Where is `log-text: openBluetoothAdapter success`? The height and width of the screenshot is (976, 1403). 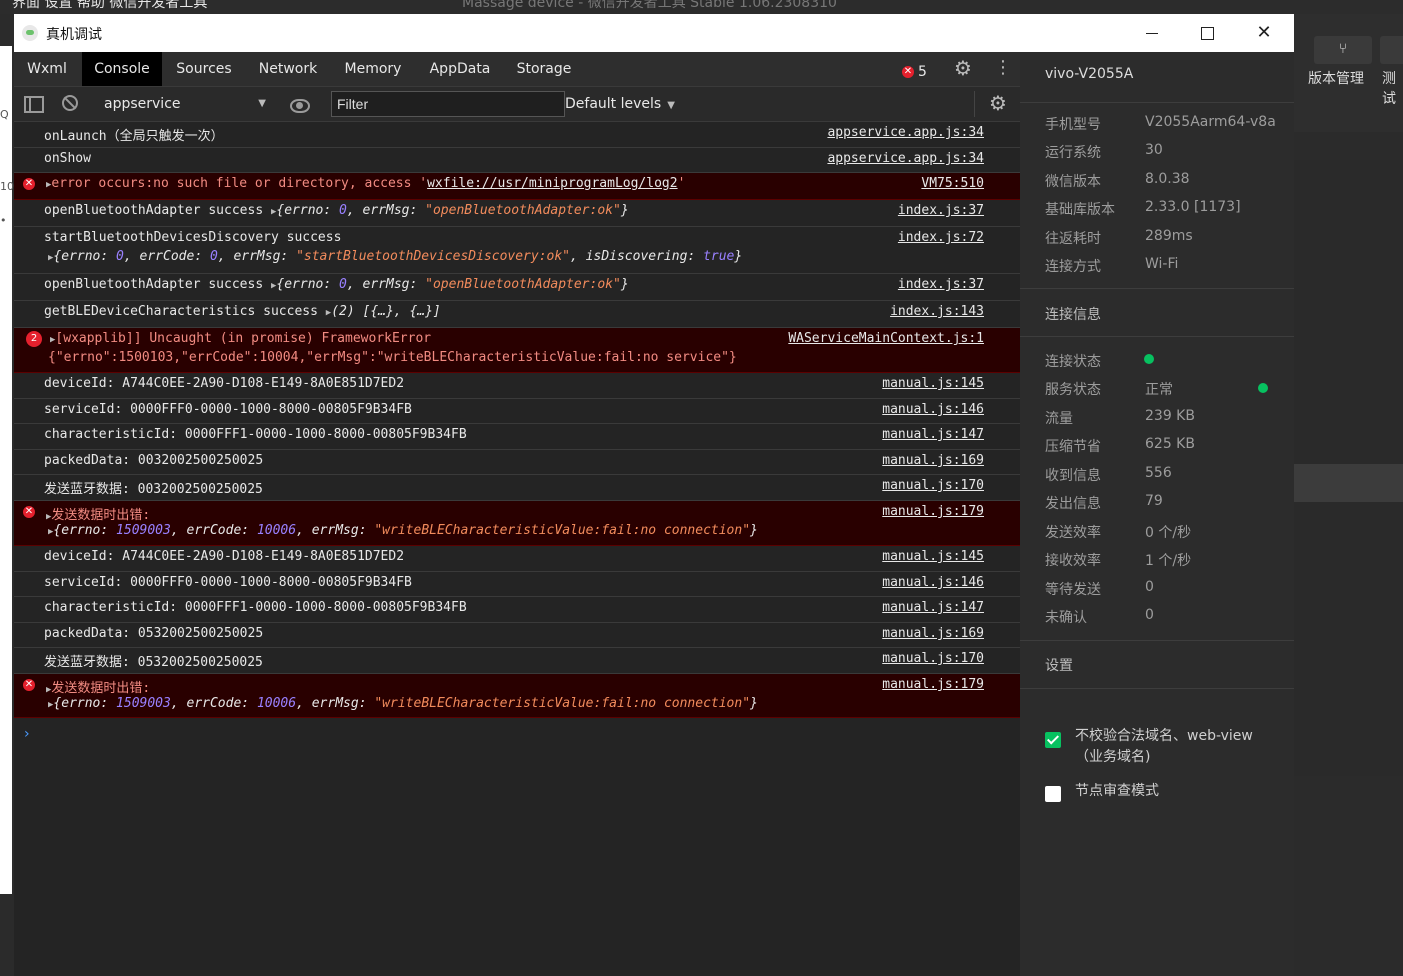
log-text: openBluetoothAdapter success is located at coordinates (154, 284).